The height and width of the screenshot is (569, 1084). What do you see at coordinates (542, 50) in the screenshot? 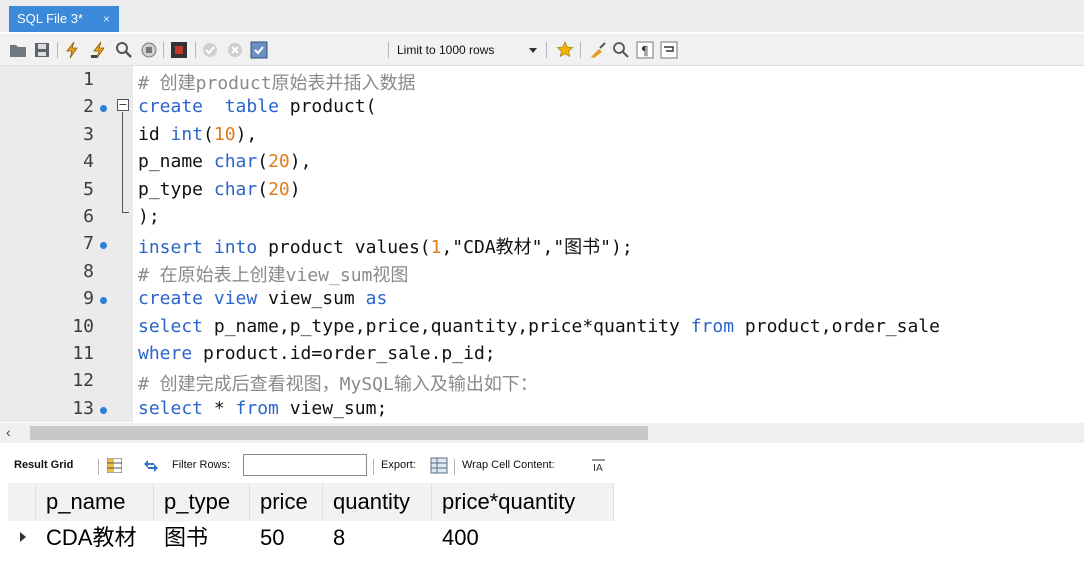
I see `editor-toolbar: Limit to 1000 rows ¶` at bounding box center [542, 50].